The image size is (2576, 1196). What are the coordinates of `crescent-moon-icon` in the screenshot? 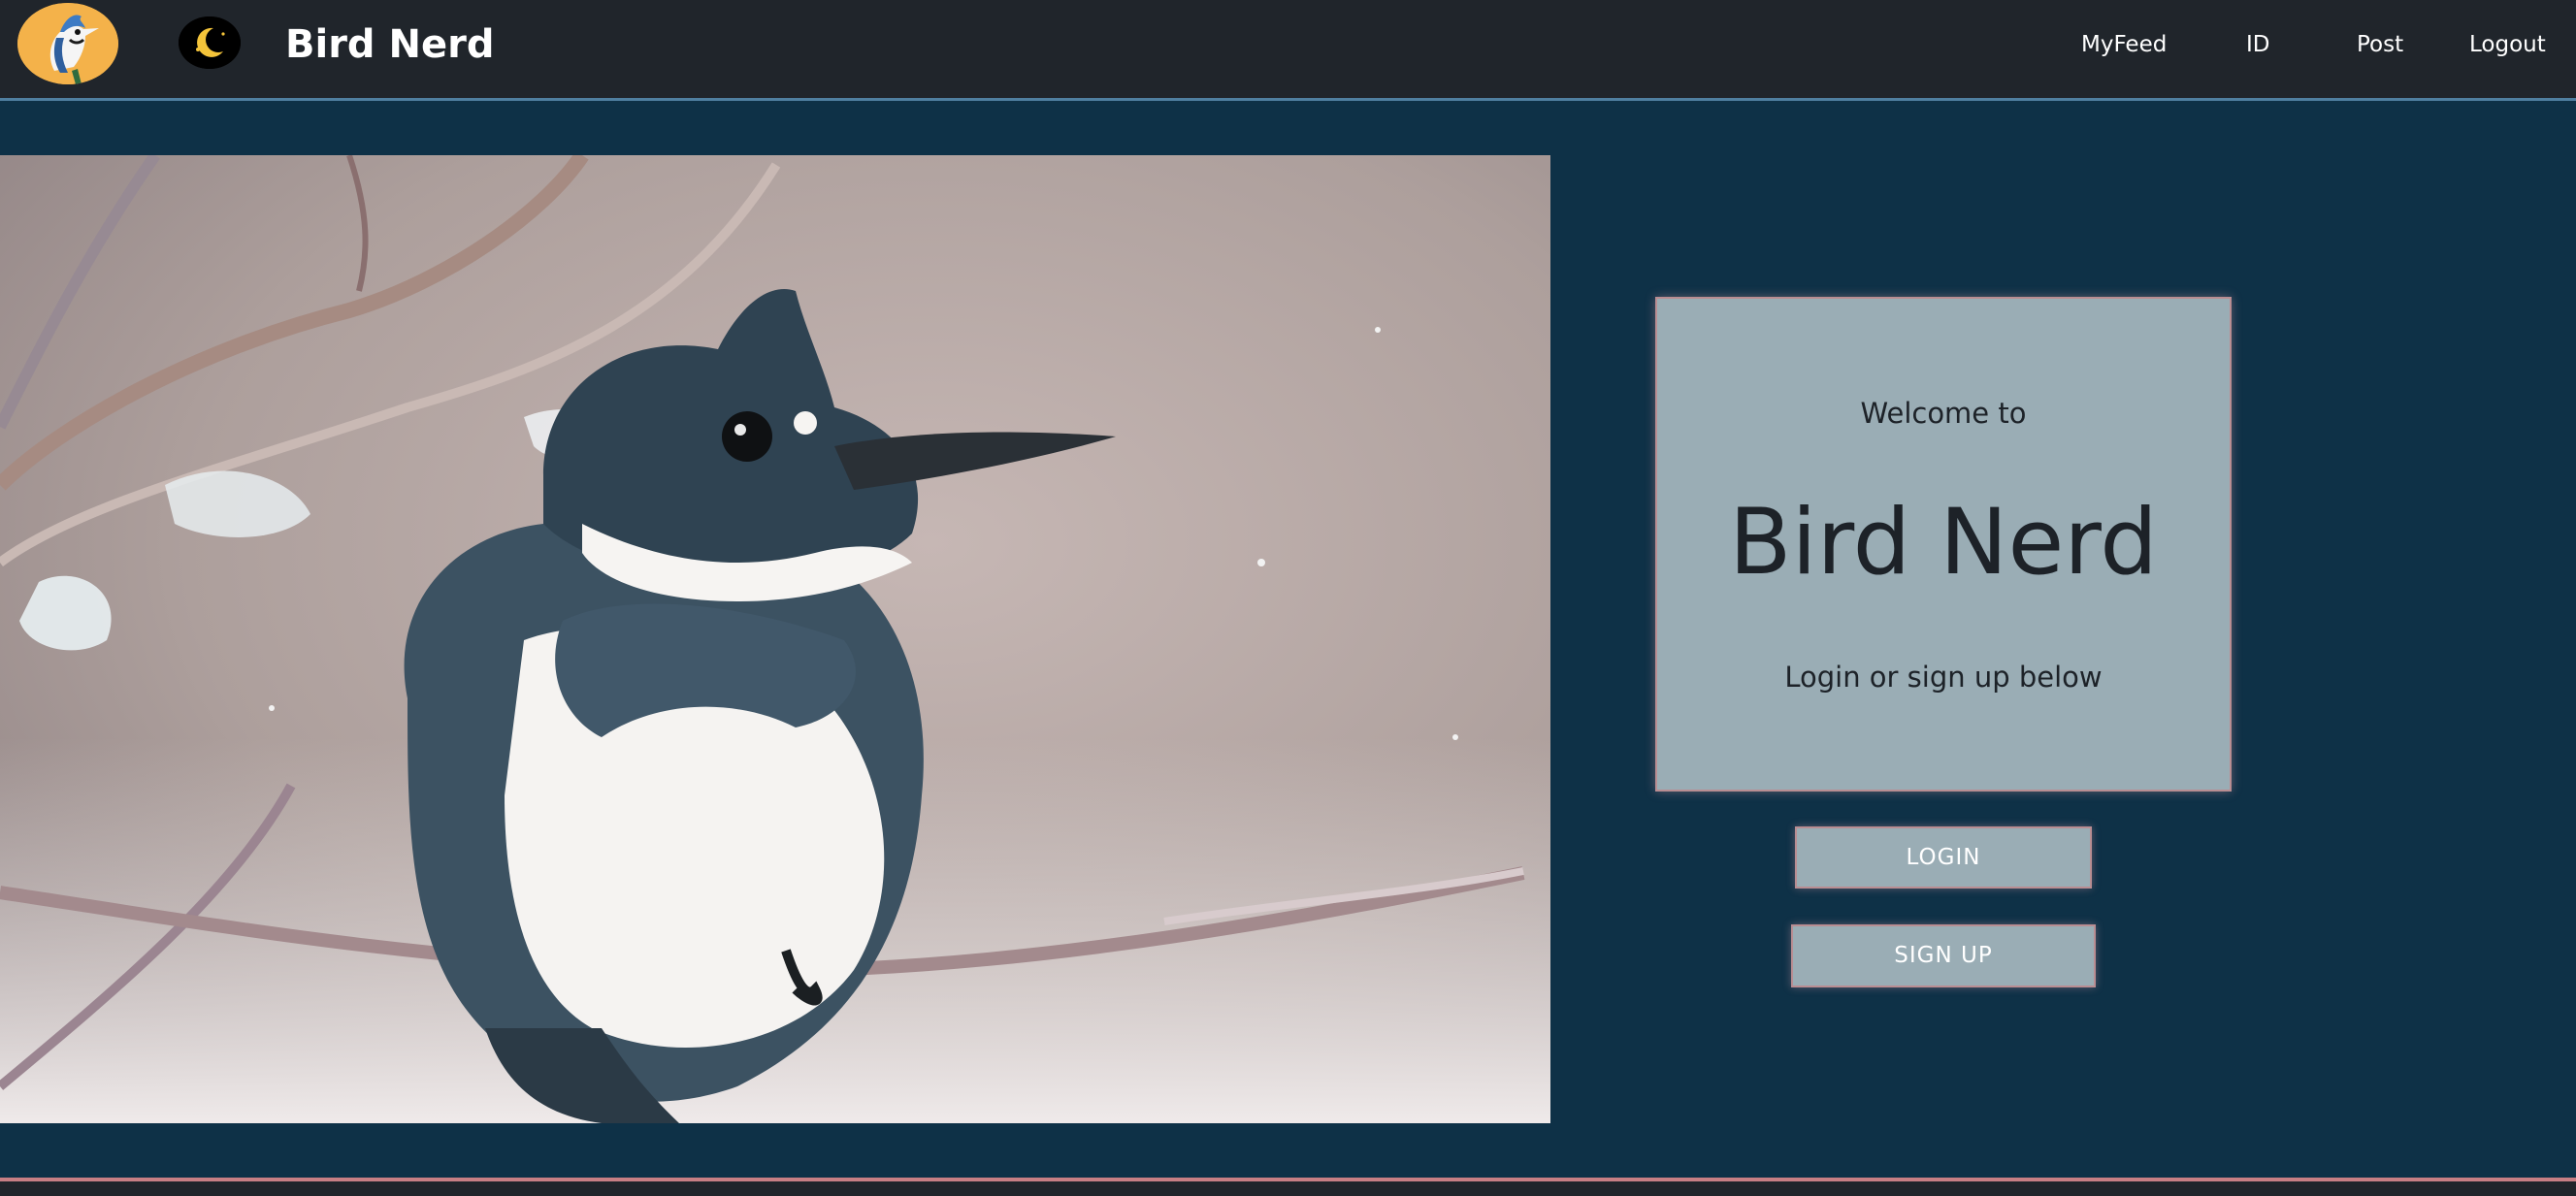 It's located at (210, 42).